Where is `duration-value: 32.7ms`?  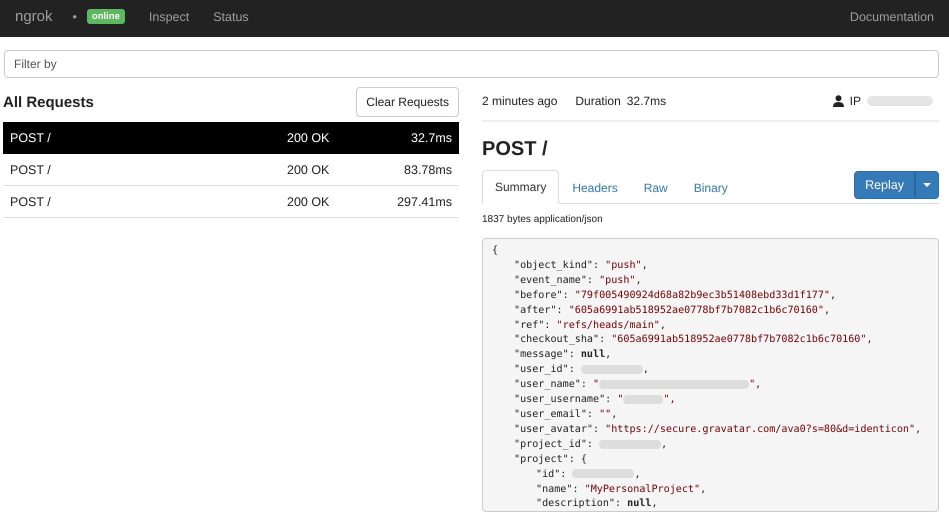
duration-value: 32.7ms is located at coordinates (646, 101).